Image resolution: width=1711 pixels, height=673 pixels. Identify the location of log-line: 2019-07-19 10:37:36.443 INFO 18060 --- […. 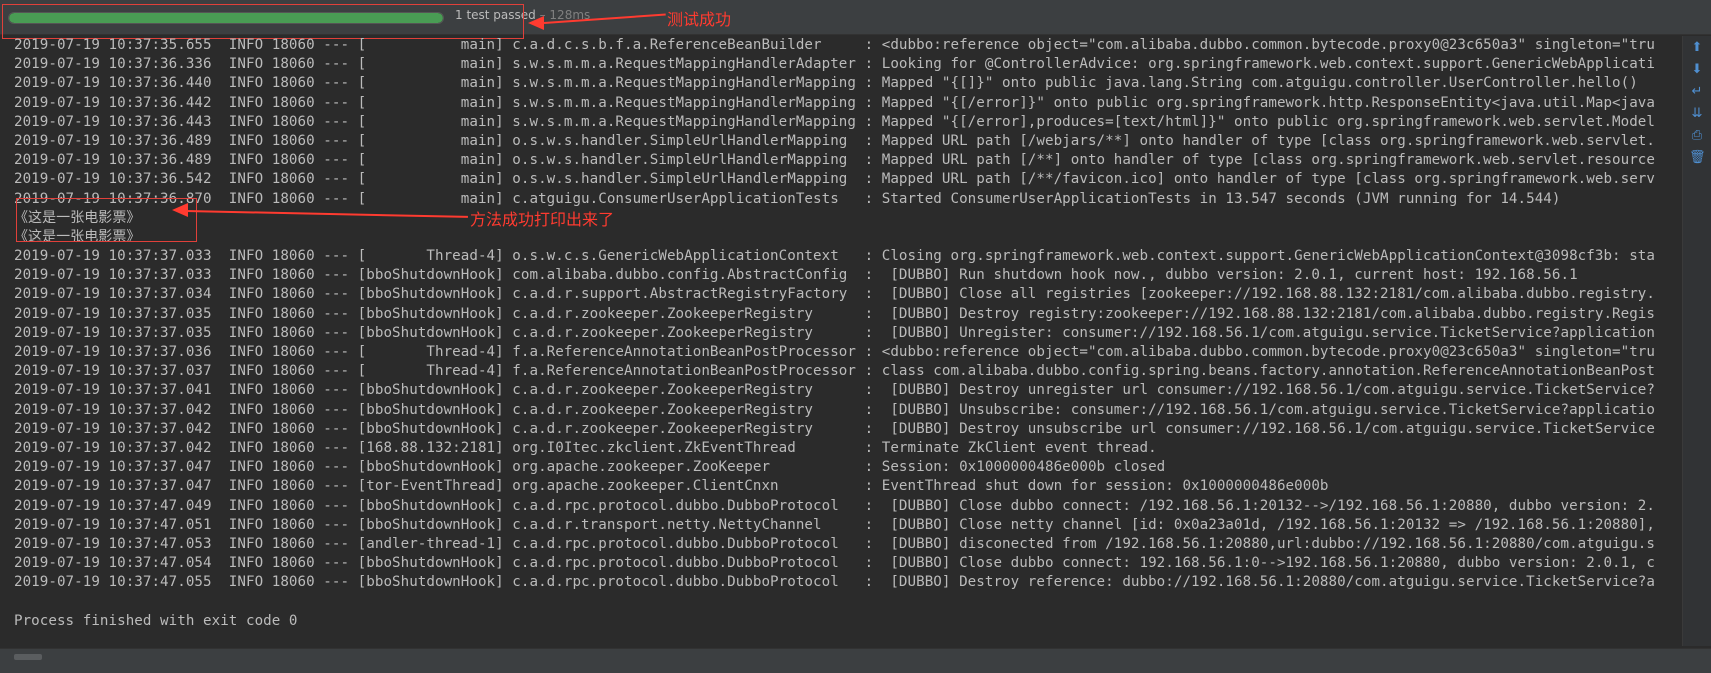
(834, 121).